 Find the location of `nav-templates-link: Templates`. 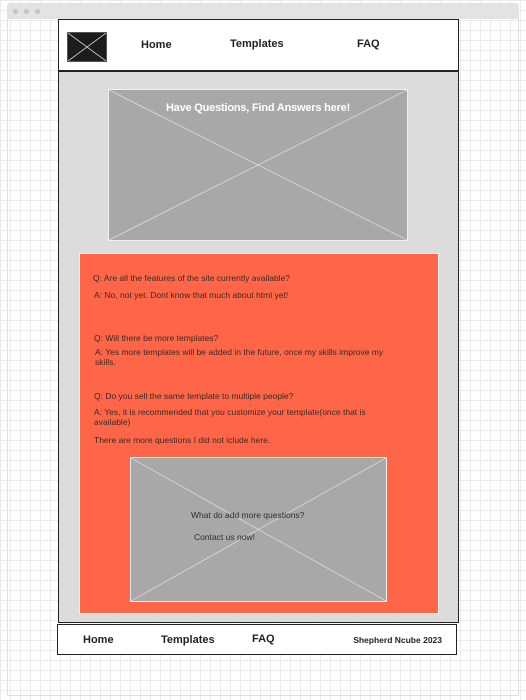

nav-templates-link: Templates is located at coordinates (257, 44).